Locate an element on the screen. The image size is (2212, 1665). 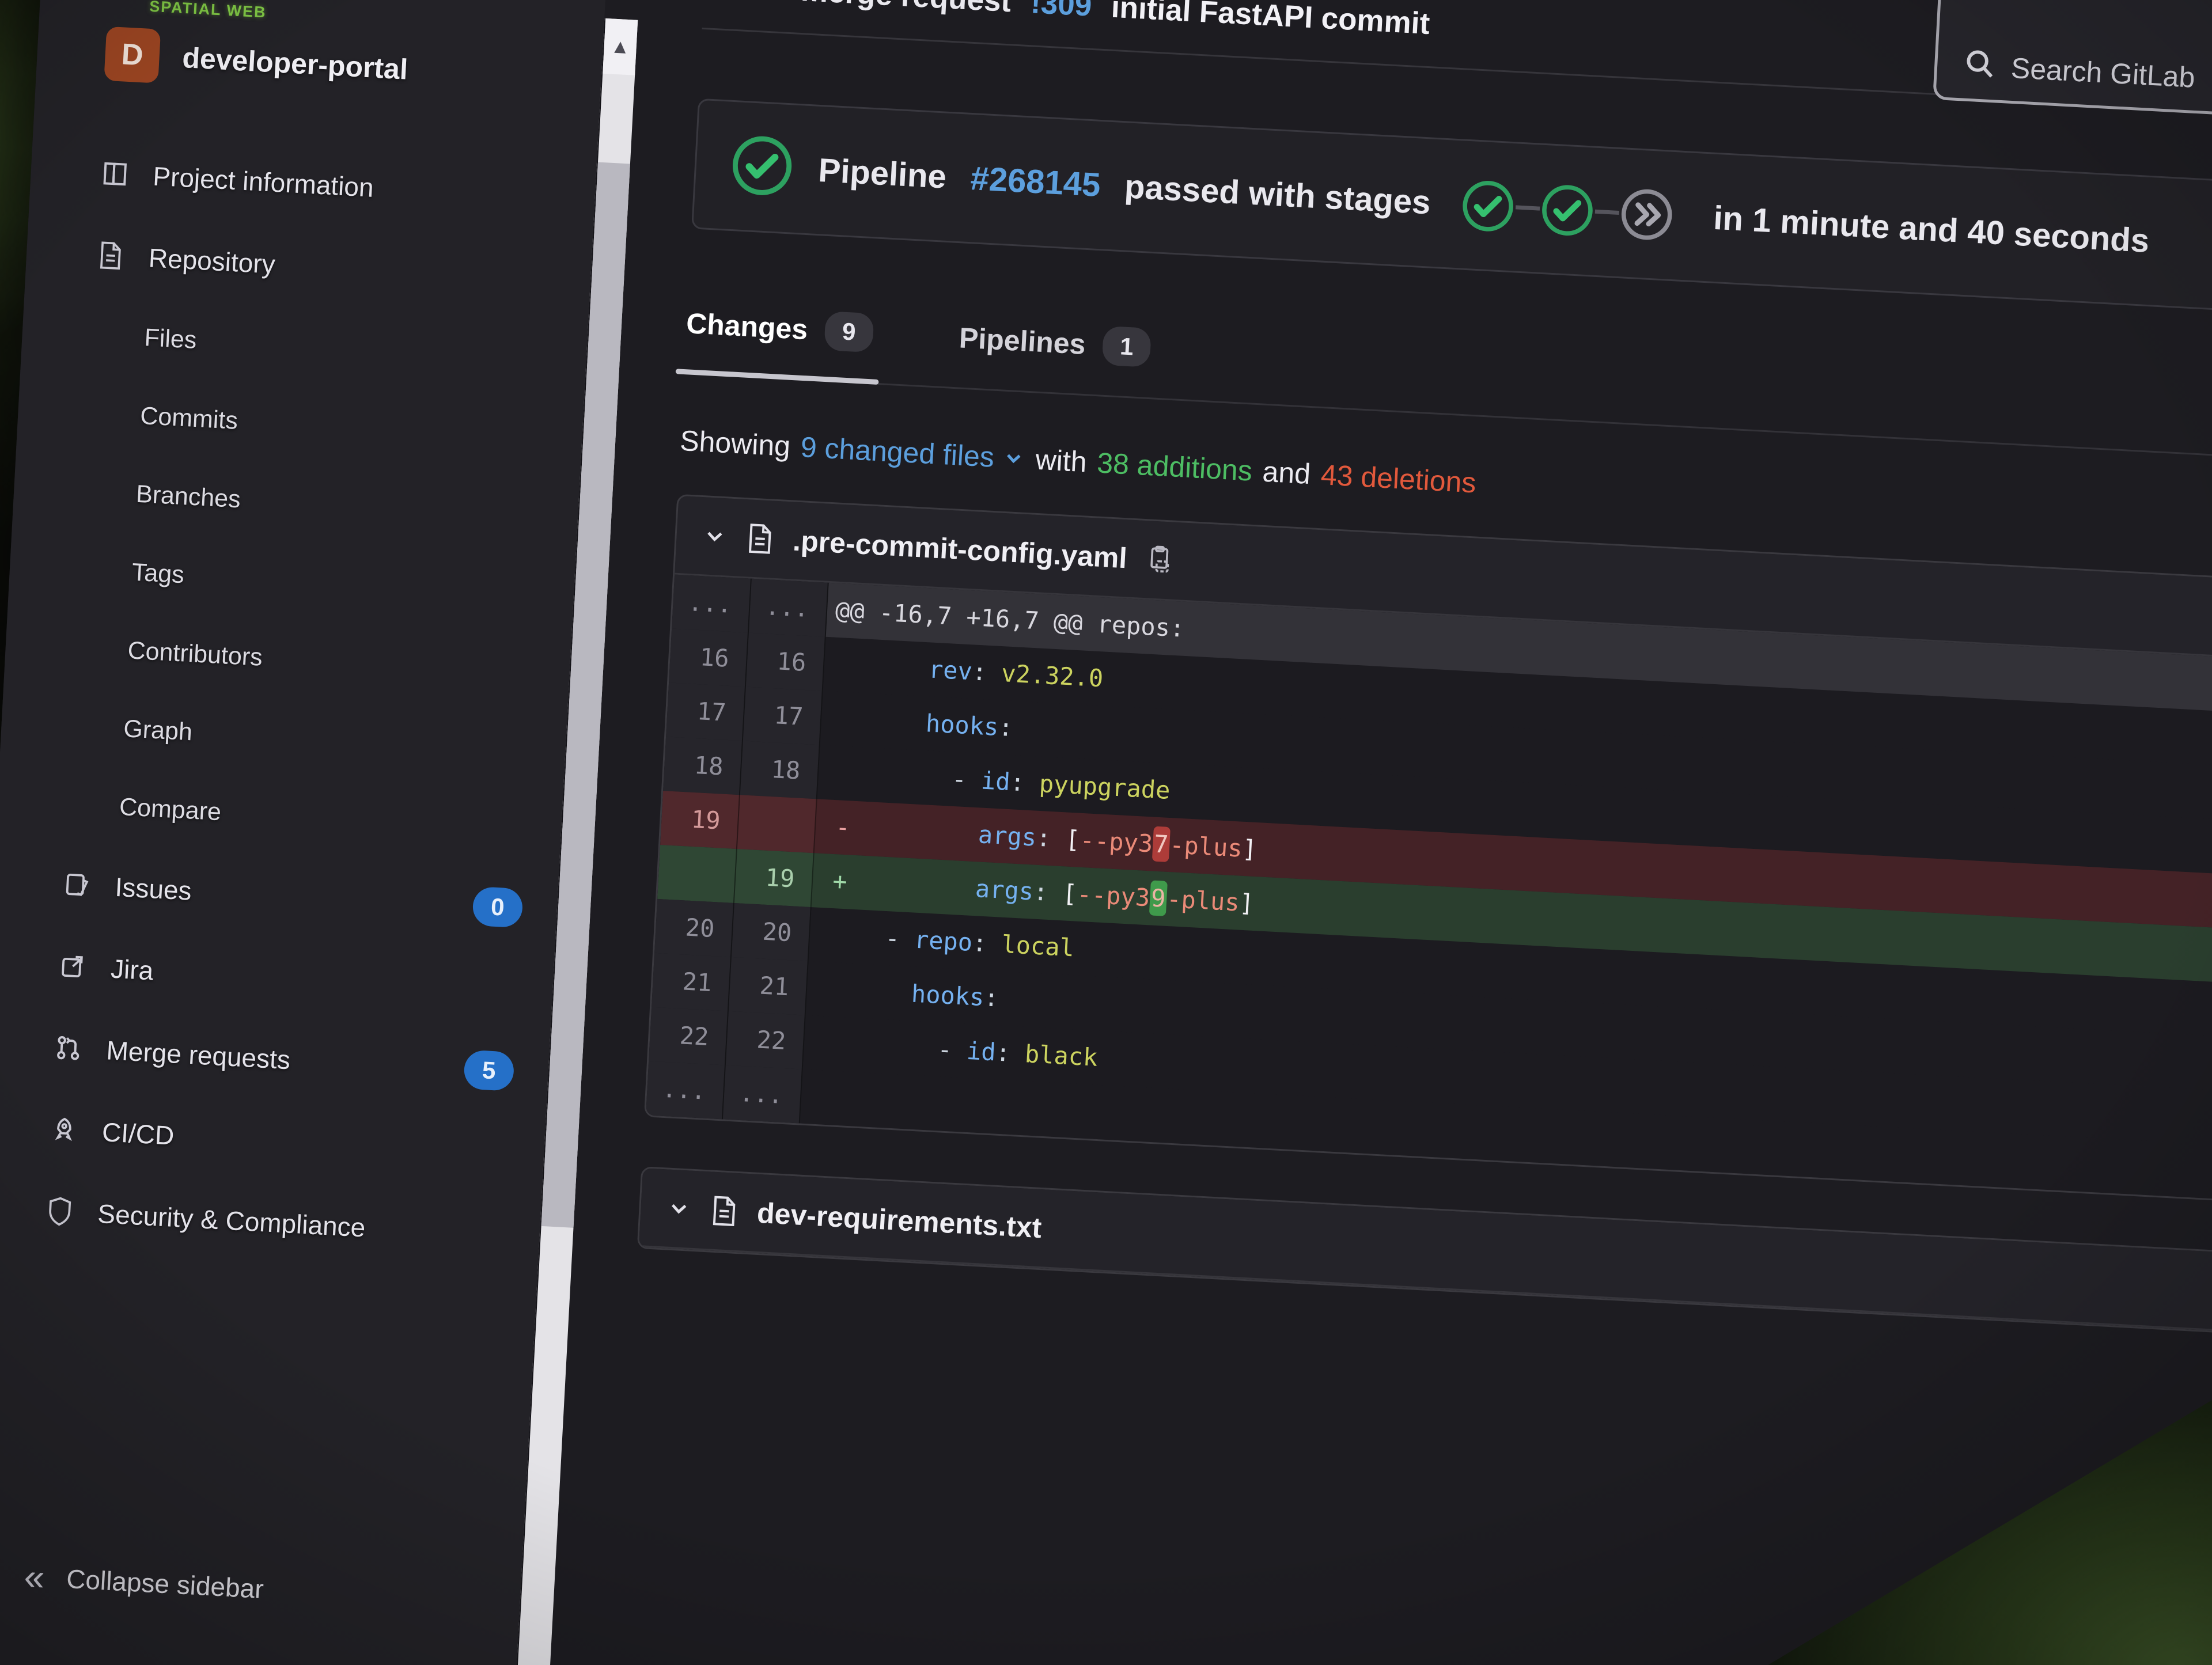
sidebar-item-label: Security & Compliance is located at coordinates (231, 1220).